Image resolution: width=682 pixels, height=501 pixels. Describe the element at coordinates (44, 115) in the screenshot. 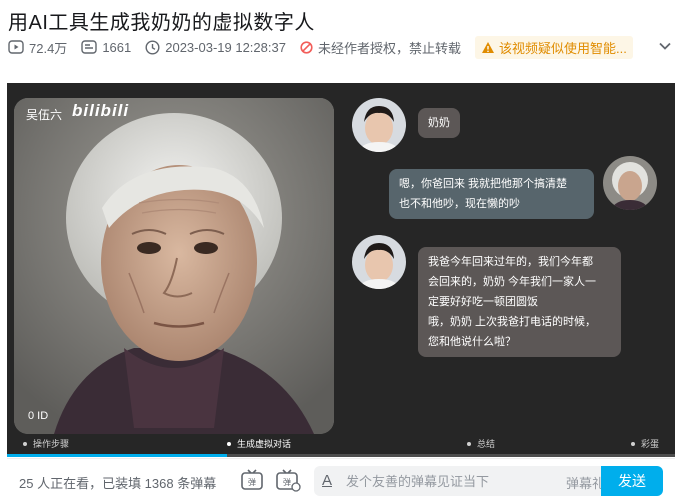

I see `uploader-watermark: 吴伍六` at that location.